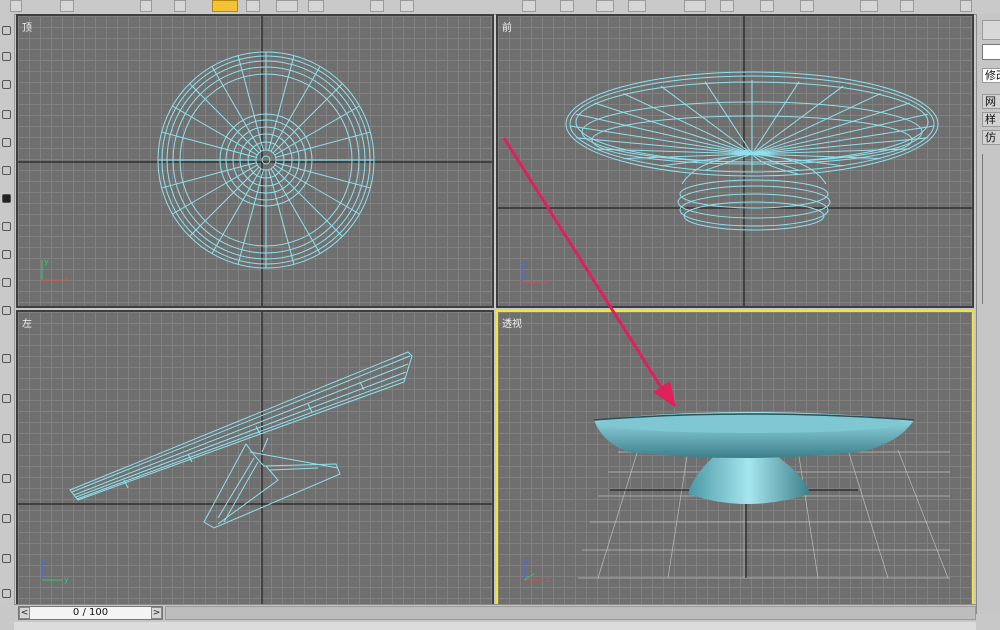 This screenshot has width=1000, height=630. What do you see at coordinates (991, 30) in the screenshot?
I see `cursor-arrow-icon` at bounding box center [991, 30].